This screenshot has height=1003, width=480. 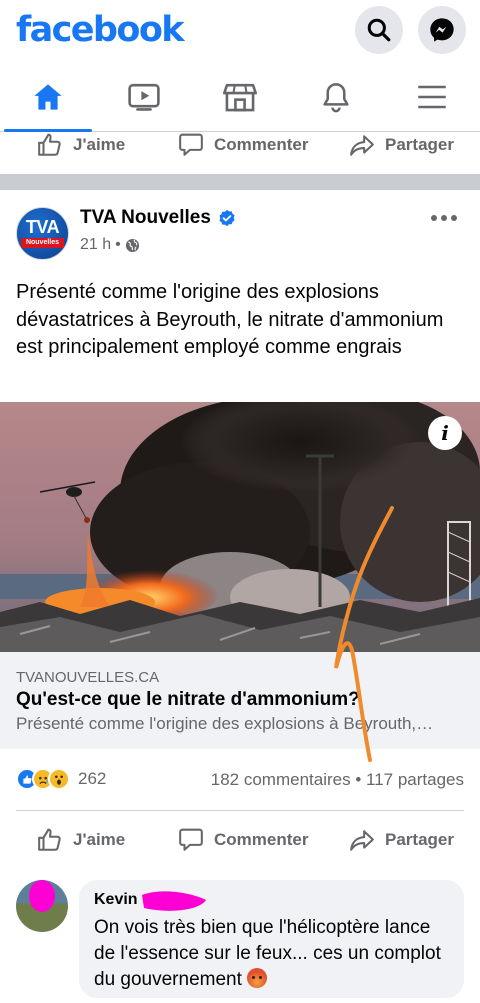 What do you see at coordinates (257, 978) in the screenshot?
I see `angry-emoji-icon` at bounding box center [257, 978].